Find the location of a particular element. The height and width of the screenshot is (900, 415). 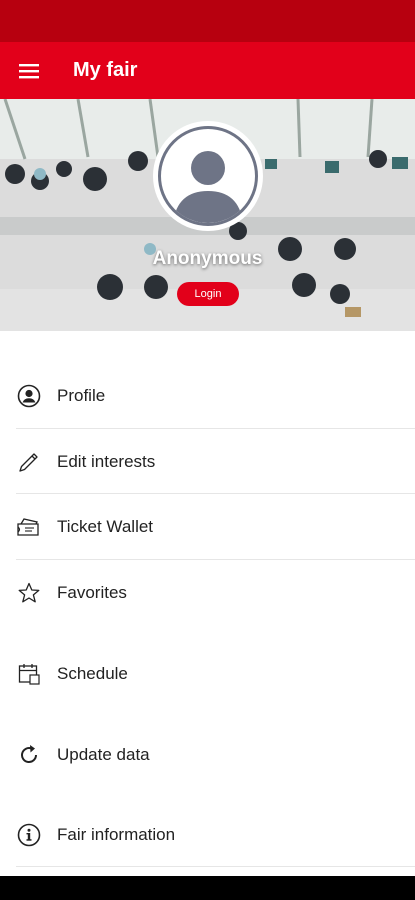

menu-item-label: Edit interests is located at coordinates (106, 461).